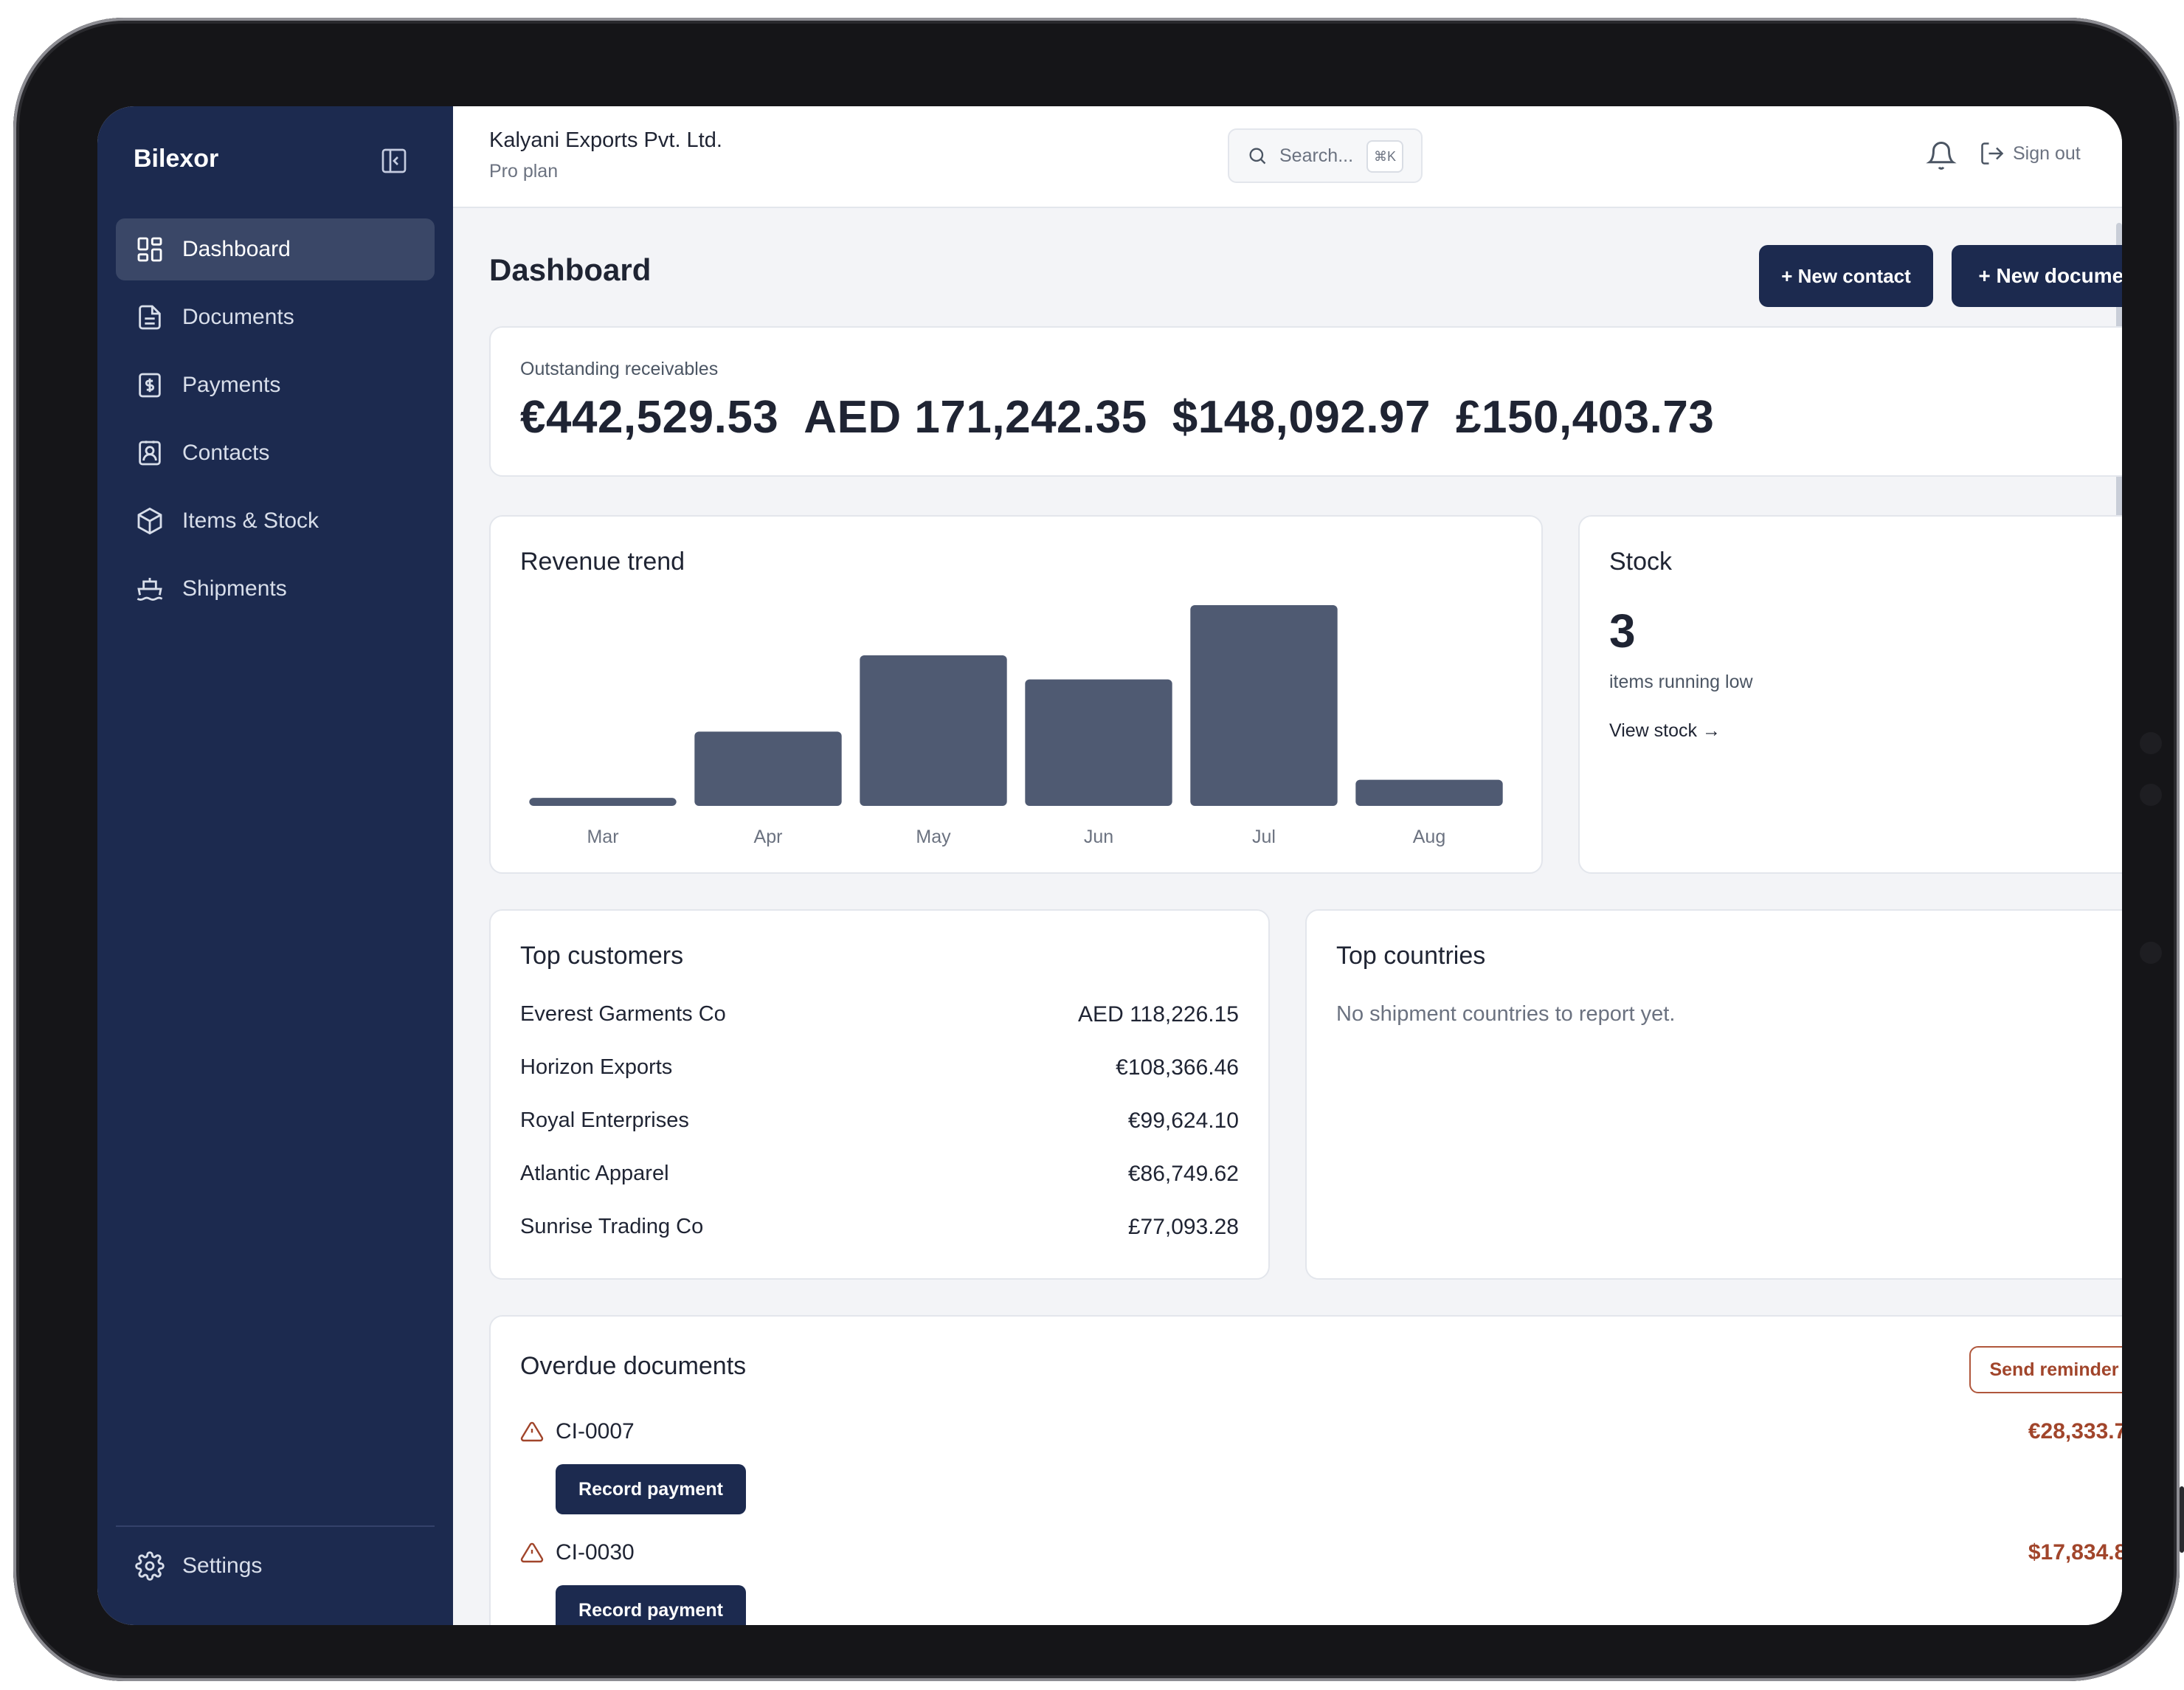 This screenshot has height=1690, width=2184. I want to click on customer-amount: AED 118,226.15, so click(1159, 1015).